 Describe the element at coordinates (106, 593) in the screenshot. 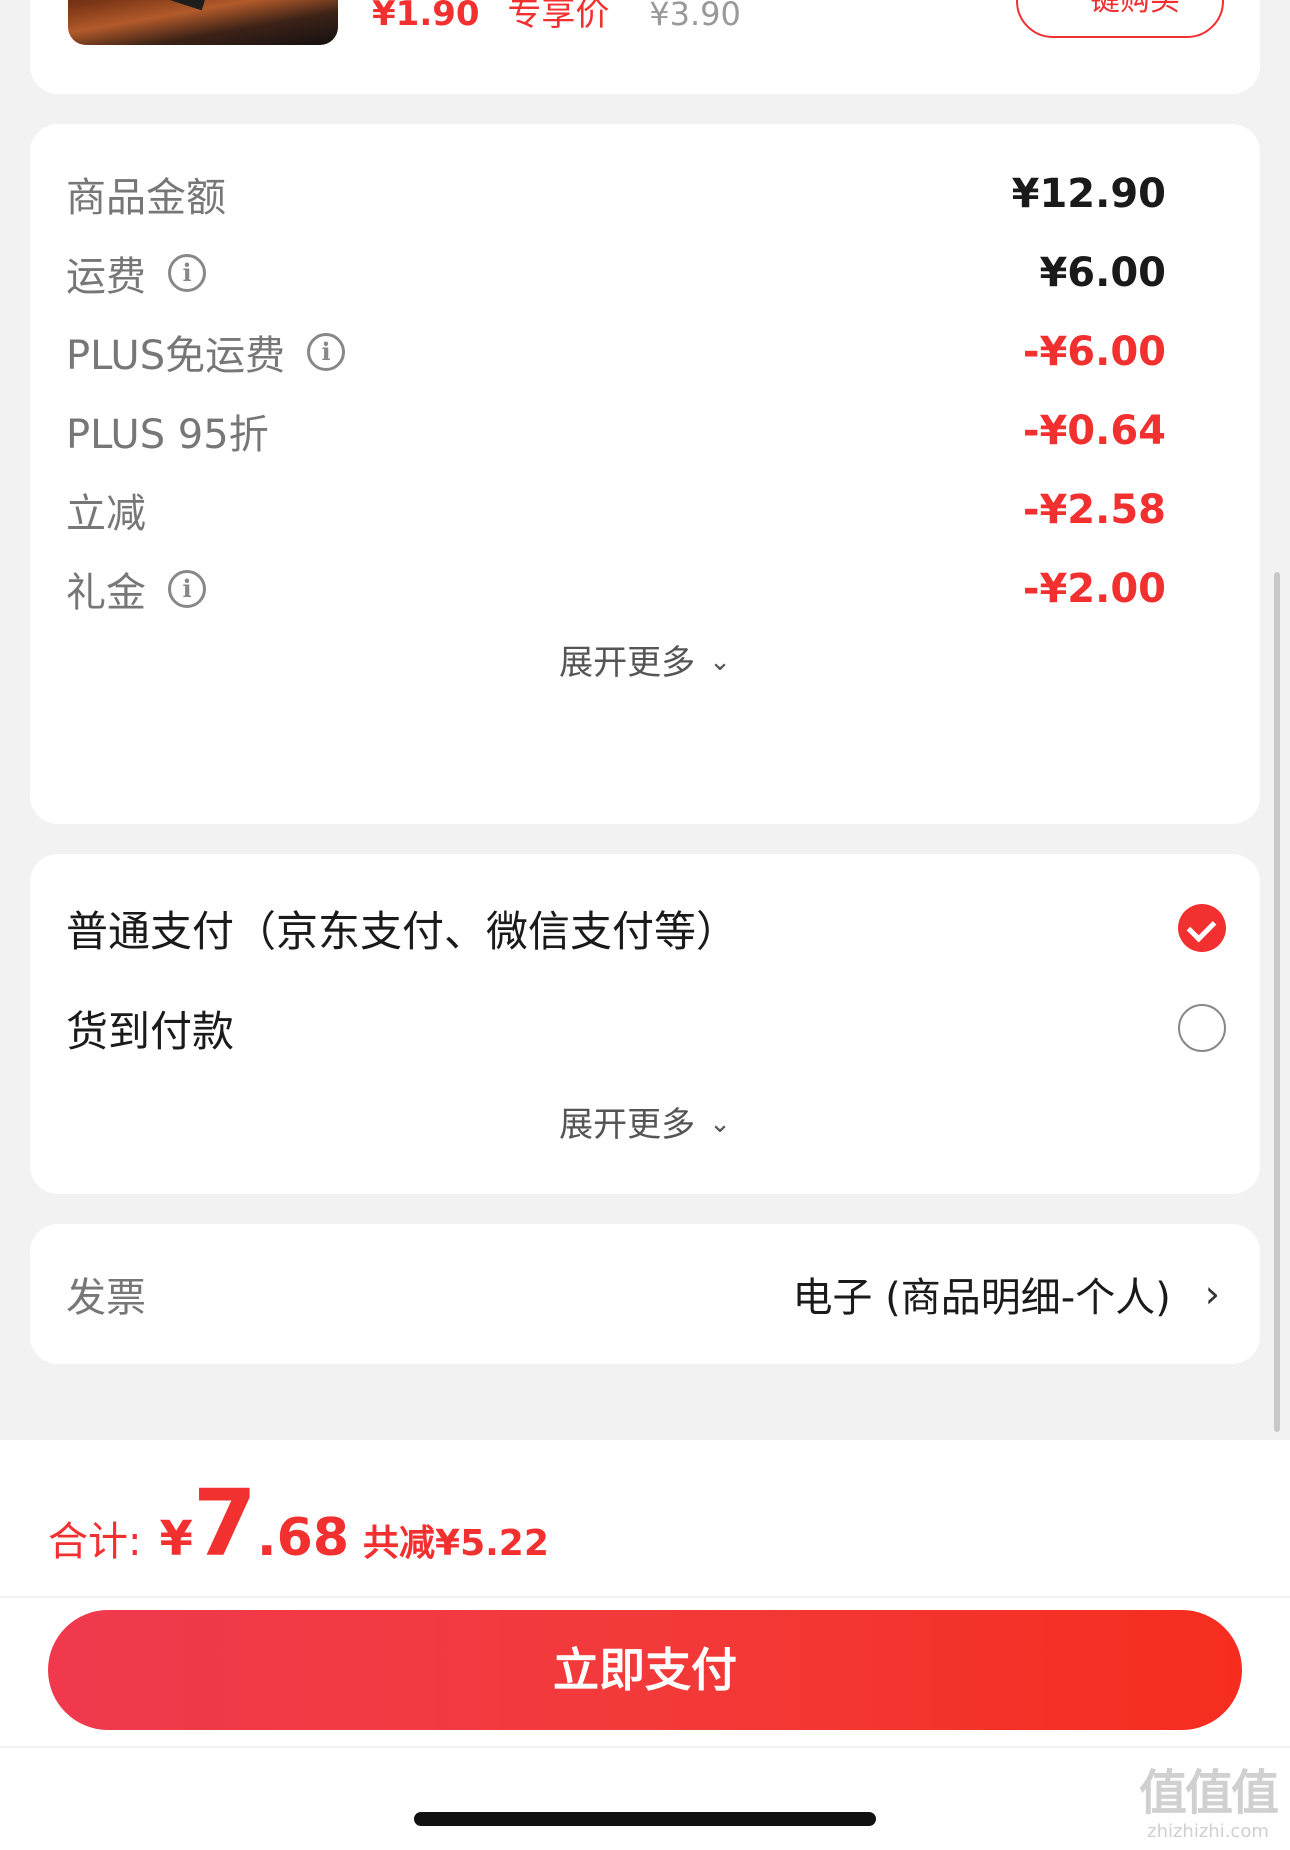

I see `summary-label: 礼金` at that location.